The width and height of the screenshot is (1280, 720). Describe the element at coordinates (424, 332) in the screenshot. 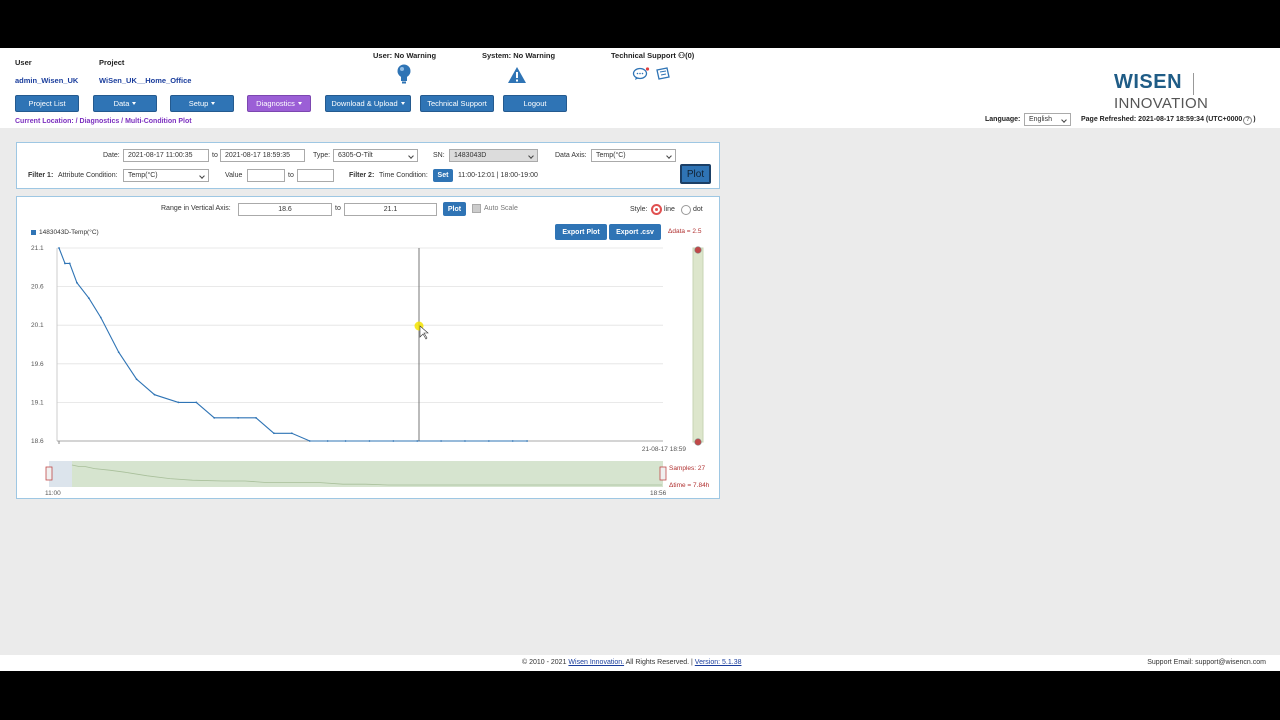

I see `cursor-pointer-icon` at that location.